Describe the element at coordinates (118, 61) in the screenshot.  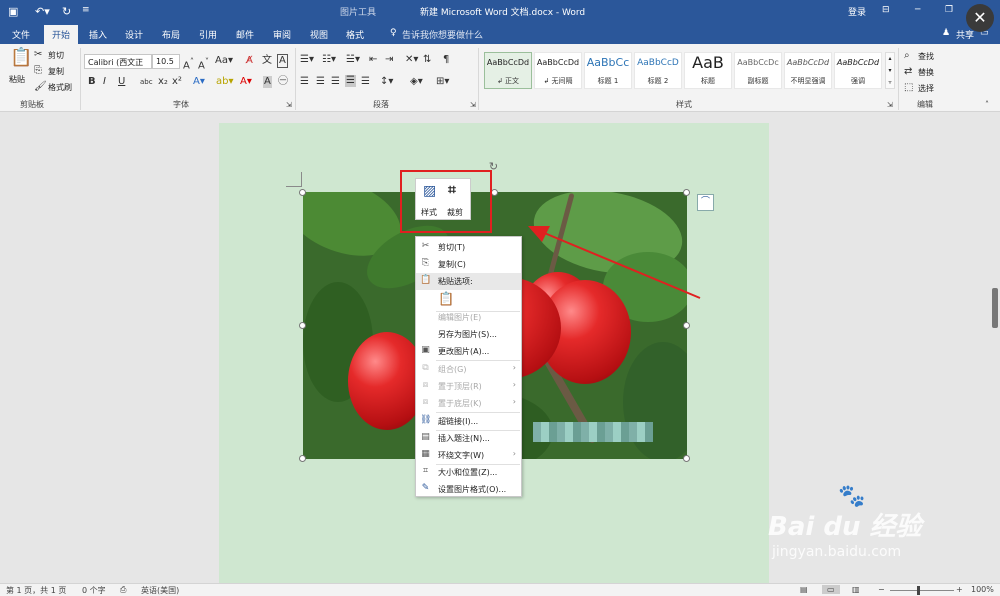
I see `font-name-select: Calibri (西文正` at that location.